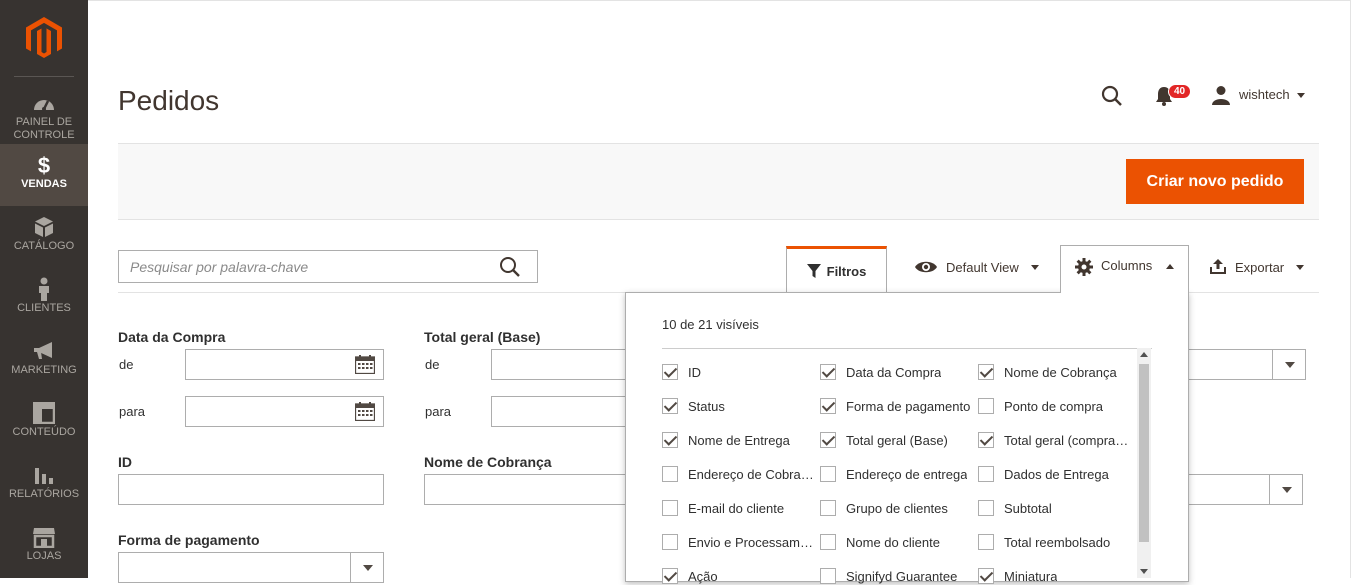 The height and width of the screenshot is (585, 1351). Describe the element at coordinates (1144, 354) in the screenshot. I see `scroll-up-icon` at that location.